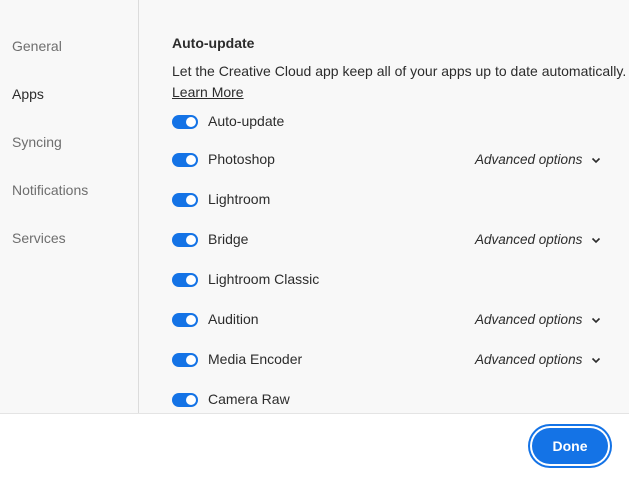  Describe the element at coordinates (249, 399) in the screenshot. I see `app-name: Camera Raw` at that location.